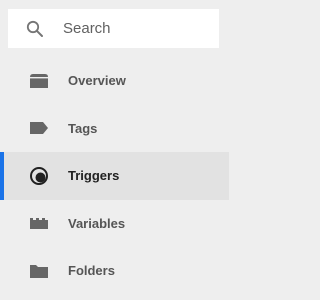 This screenshot has width=320, height=300. What do you see at coordinates (133, 28) in the screenshot?
I see `search-input` at bounding box center [133, 28].